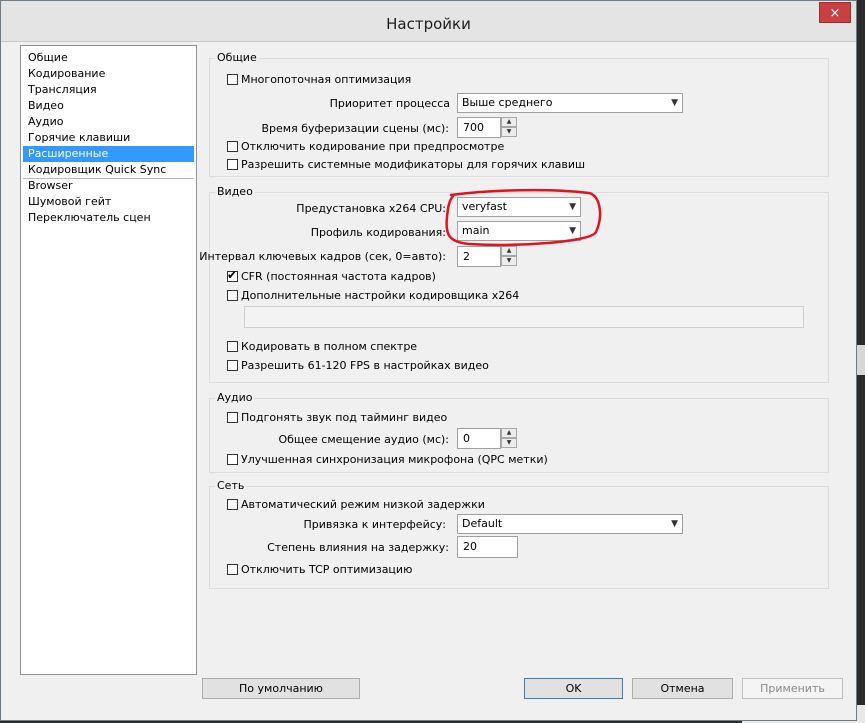 This screenshot has width=865, height=723. Describe the element at coordinates (363, 504) in the screenshot. I see `low-latency-label: Автоматический режим низкой задержки` at that location.